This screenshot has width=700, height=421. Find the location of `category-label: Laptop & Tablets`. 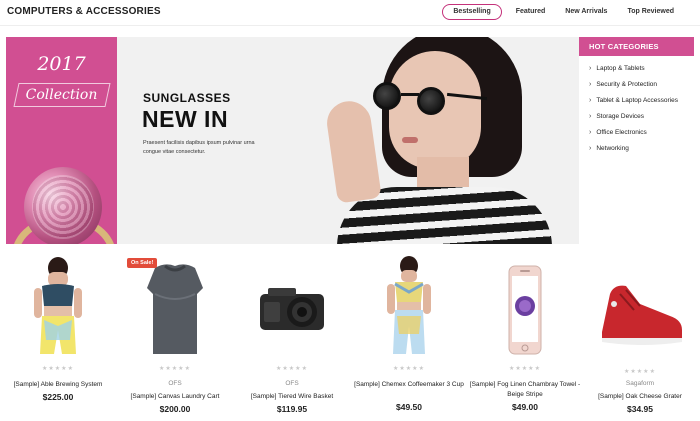

category-label: Laptop & Tablets is located at coordinates (620, 68).